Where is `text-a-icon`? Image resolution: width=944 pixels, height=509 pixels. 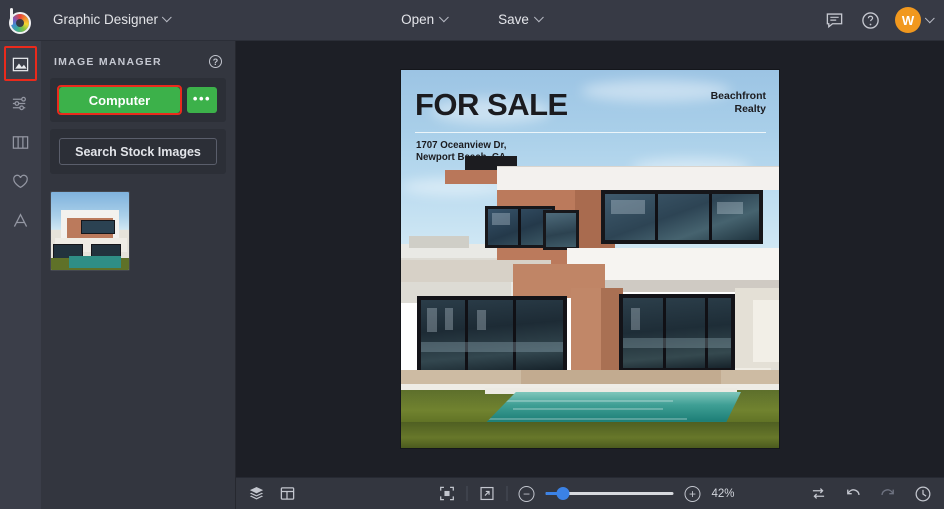 text-a-icon is located at coordinates (20, 219).